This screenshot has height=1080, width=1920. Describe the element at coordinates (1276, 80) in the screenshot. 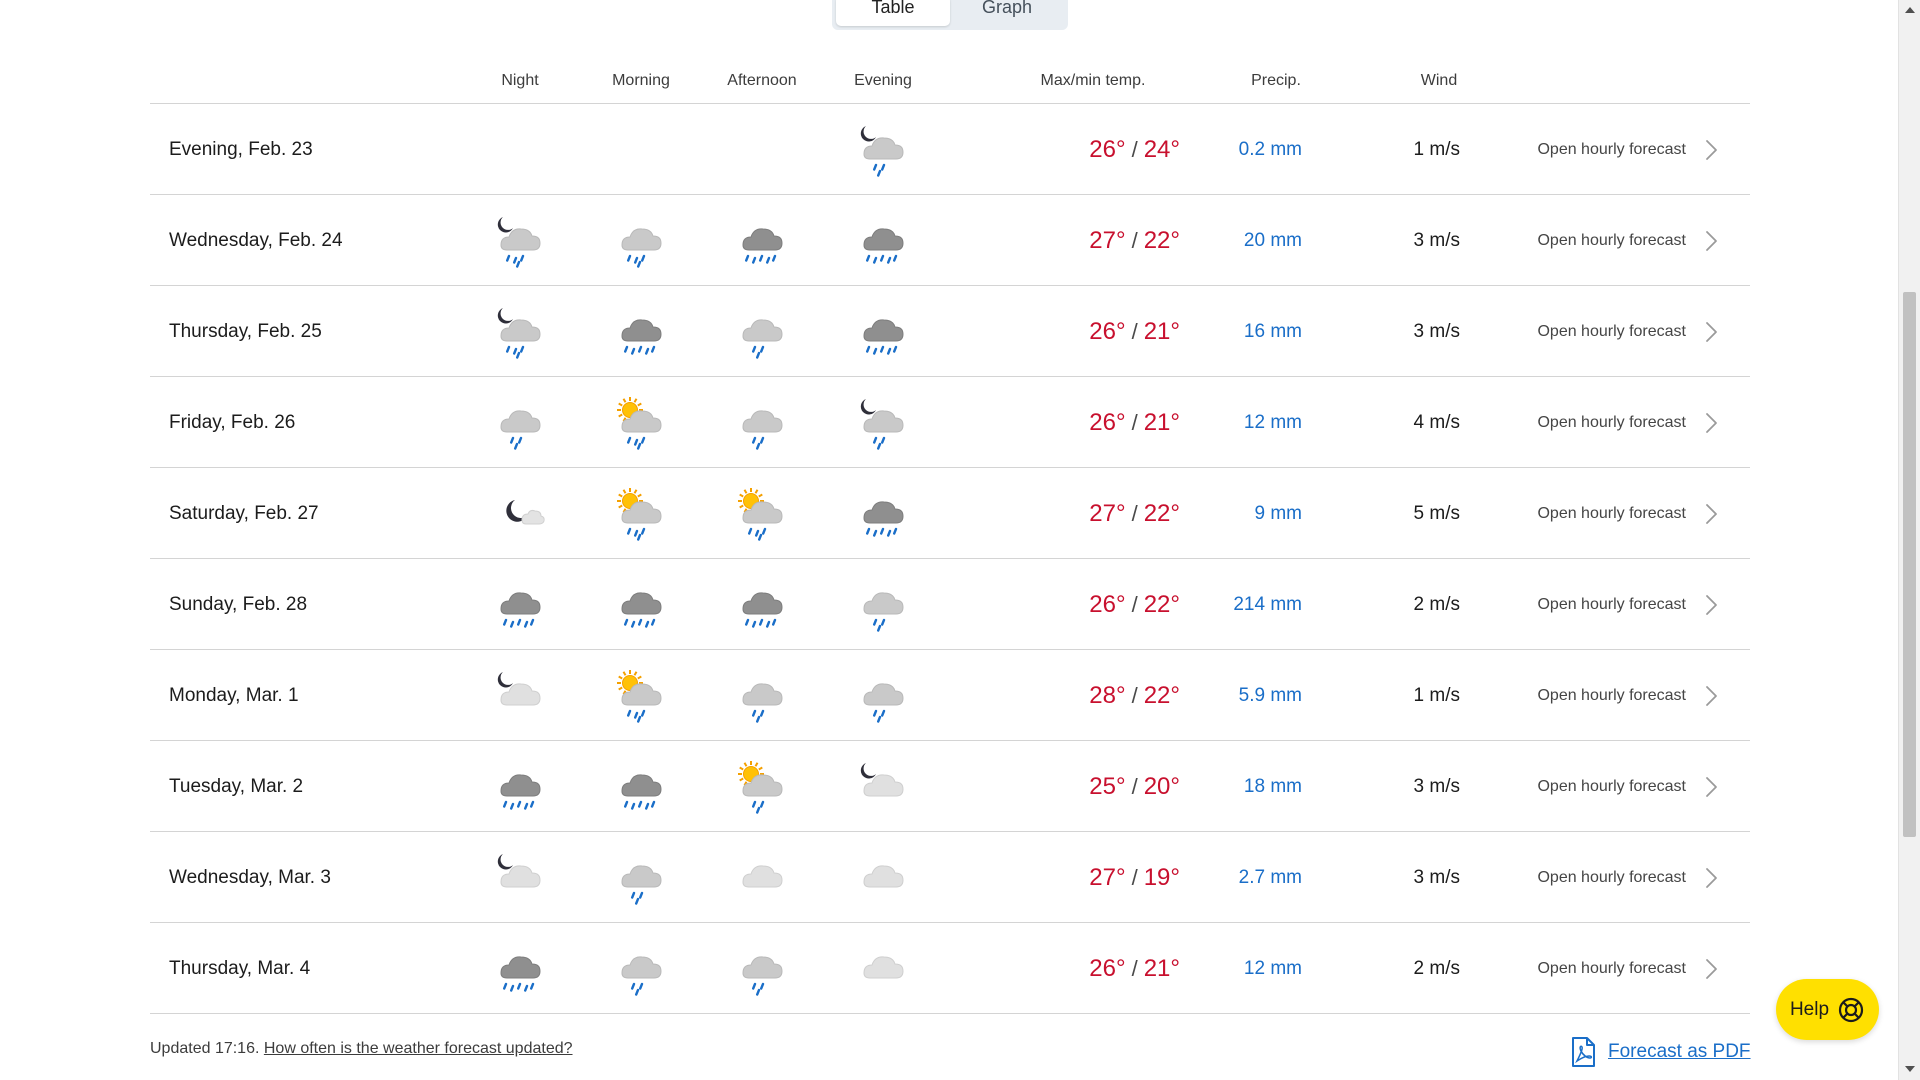

I see `header-precip: Precip.` at that location.